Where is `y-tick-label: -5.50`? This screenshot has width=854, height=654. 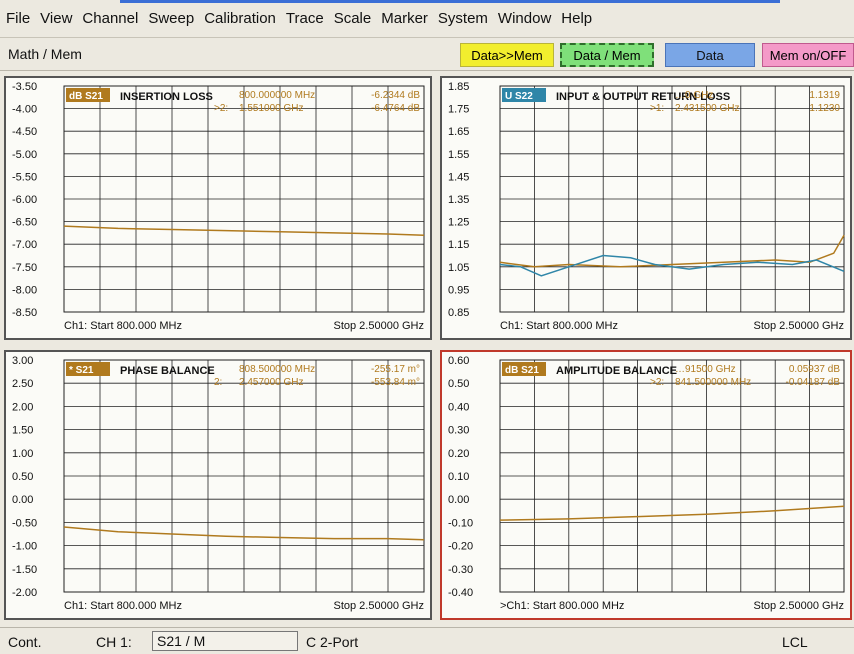
y-tick-label: -5.50 is located at coordinates (24, 177).